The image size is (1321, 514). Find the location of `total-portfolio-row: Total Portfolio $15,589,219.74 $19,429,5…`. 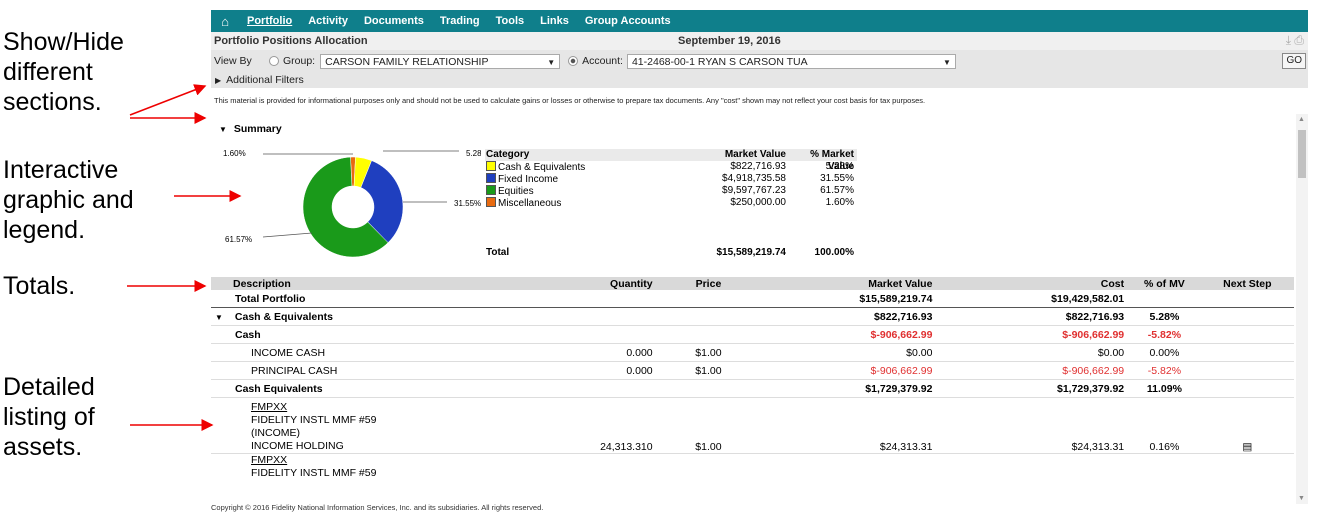

total-portfolio-row: Total Portfolio $15,589,219.74 $19,429,5… is located at coordinates (752, 299).